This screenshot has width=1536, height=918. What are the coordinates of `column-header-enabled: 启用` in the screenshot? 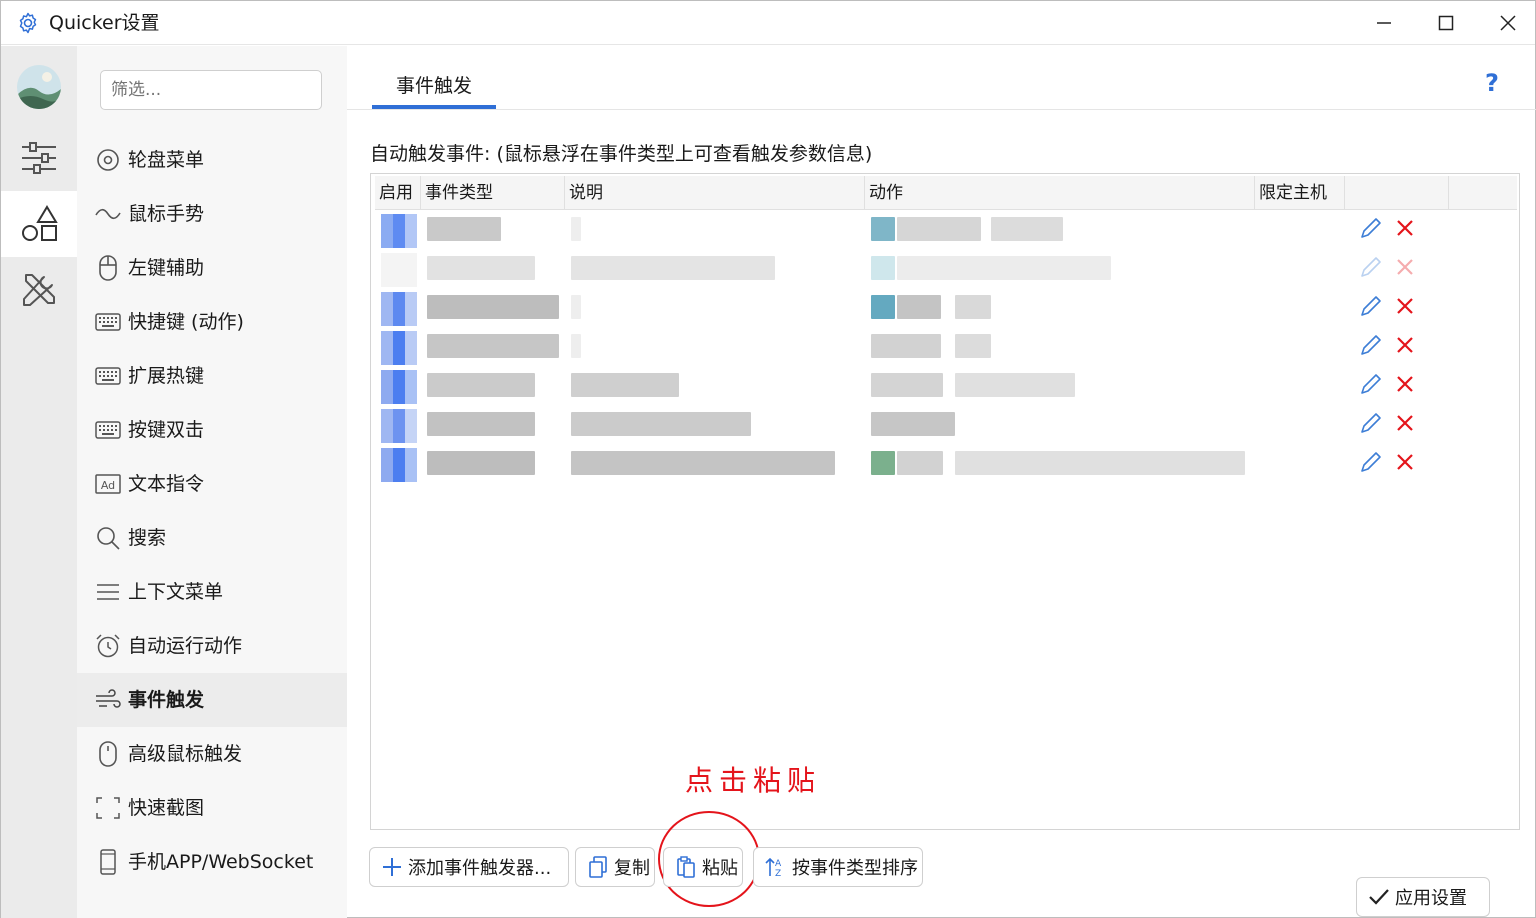 It's located at (398, 193).